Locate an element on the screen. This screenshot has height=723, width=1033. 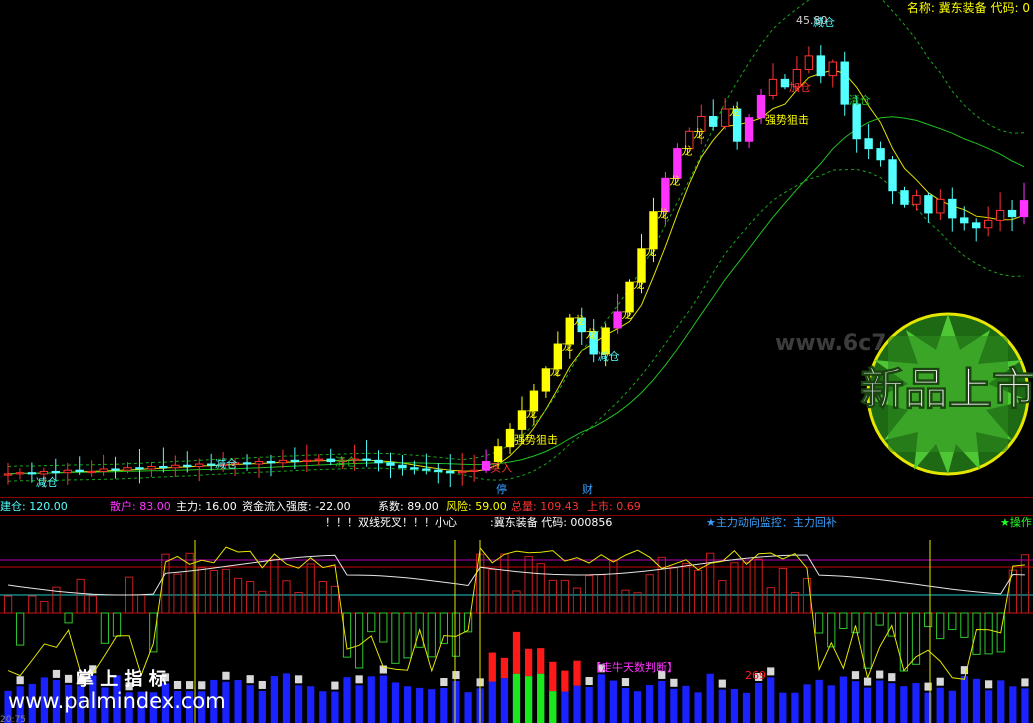
clear-label: 清仓 is located at coordinates (860, 100).